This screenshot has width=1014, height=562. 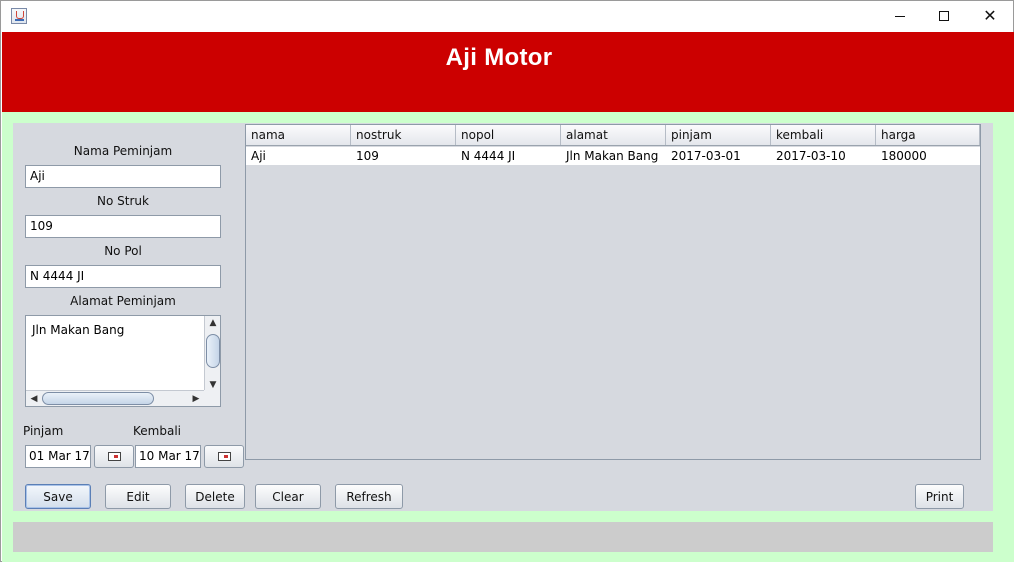 What do you see at coordinates (78, 330) in the screenshot?
I see `alamat-text: Jln Makan Bang` at bounding box center [78, 330].